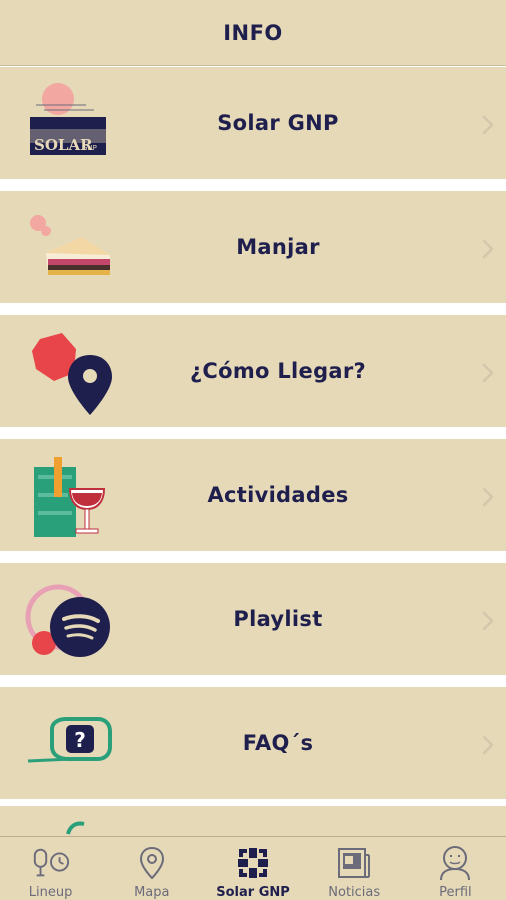  Describe the element at coordinates (455, 892) in the screenshot. I see `tab-label: Perfil` at that location.